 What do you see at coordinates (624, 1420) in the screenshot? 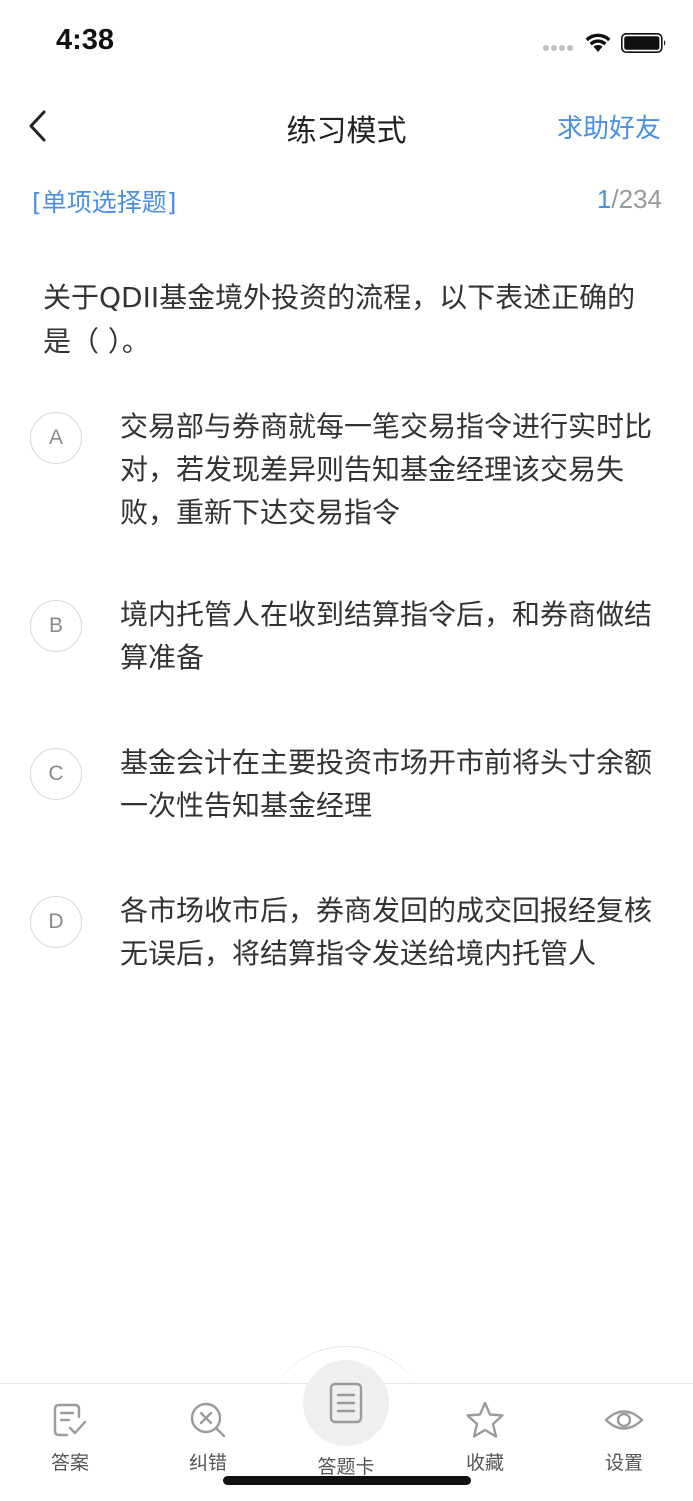
I see `eye-icon` at bounding box center [624, 1420].